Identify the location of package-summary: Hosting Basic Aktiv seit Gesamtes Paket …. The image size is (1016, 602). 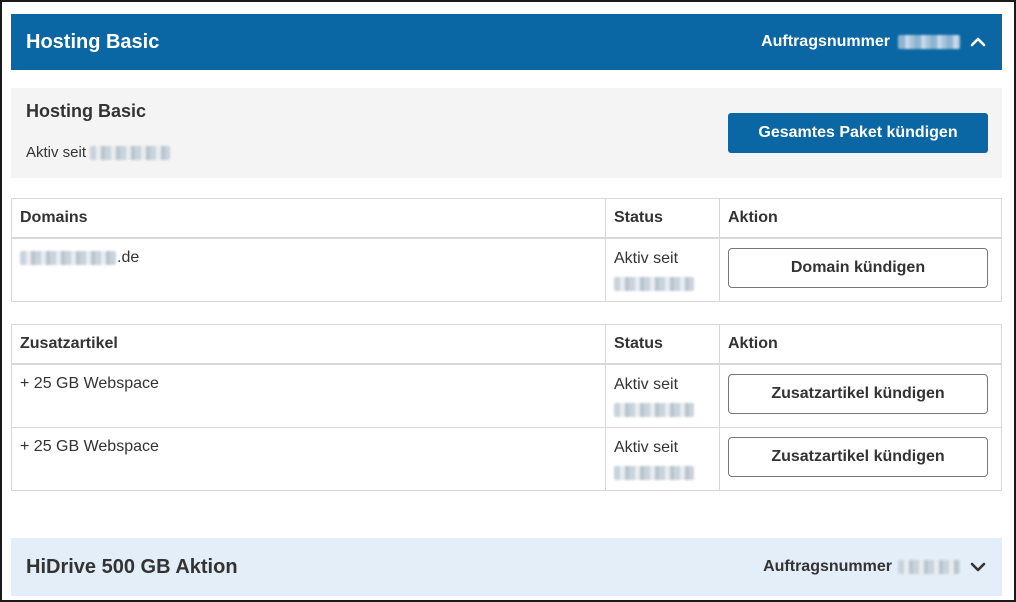
(506, 133).